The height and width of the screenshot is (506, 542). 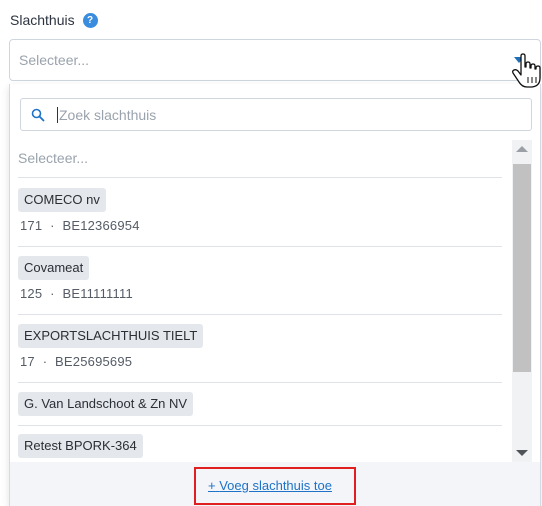 What do you see at coordinates (526, 70) in the screenshot?
I see `hand-pointer-icon` at bounding box center [526, 70].